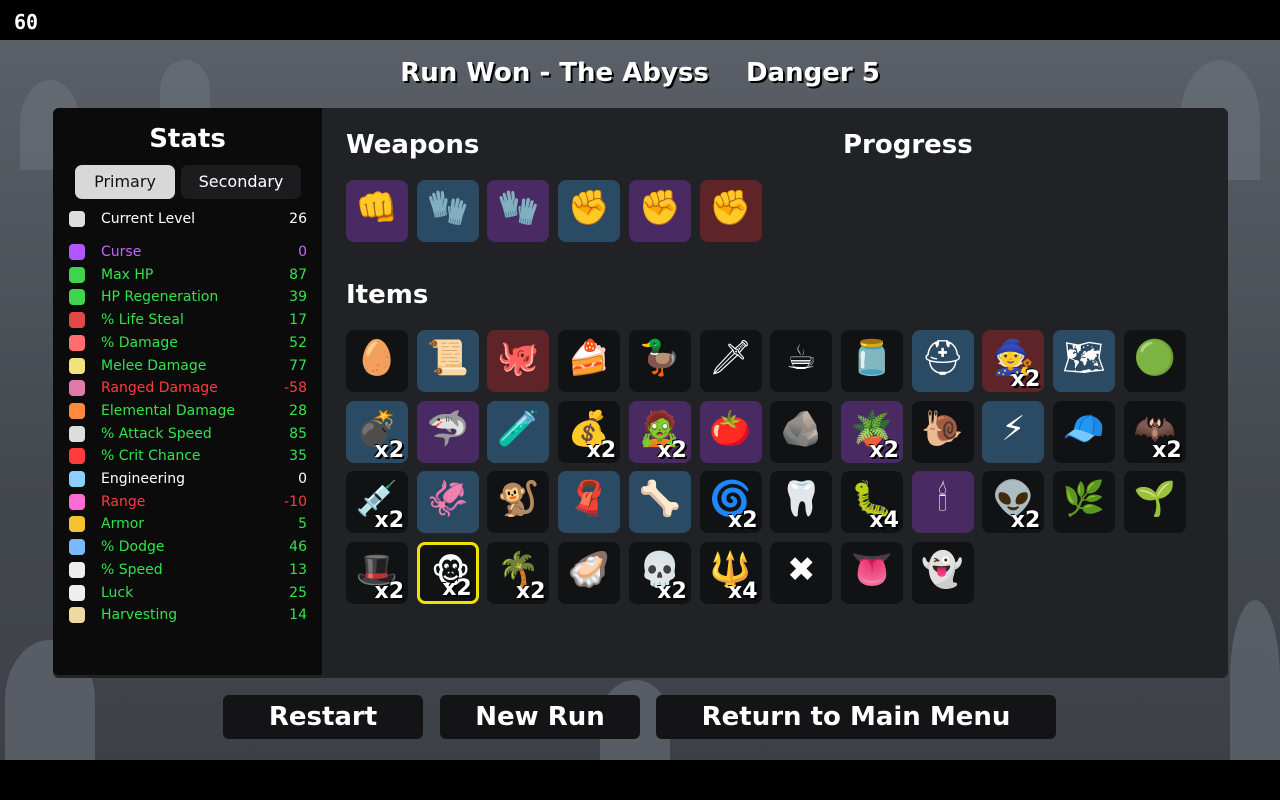 This screenshot has width=1280, height=800. What do you see at coordinates (323, 717) in the screenshot?
I see `restart-button: Restart` at bounding box center [323, 717].